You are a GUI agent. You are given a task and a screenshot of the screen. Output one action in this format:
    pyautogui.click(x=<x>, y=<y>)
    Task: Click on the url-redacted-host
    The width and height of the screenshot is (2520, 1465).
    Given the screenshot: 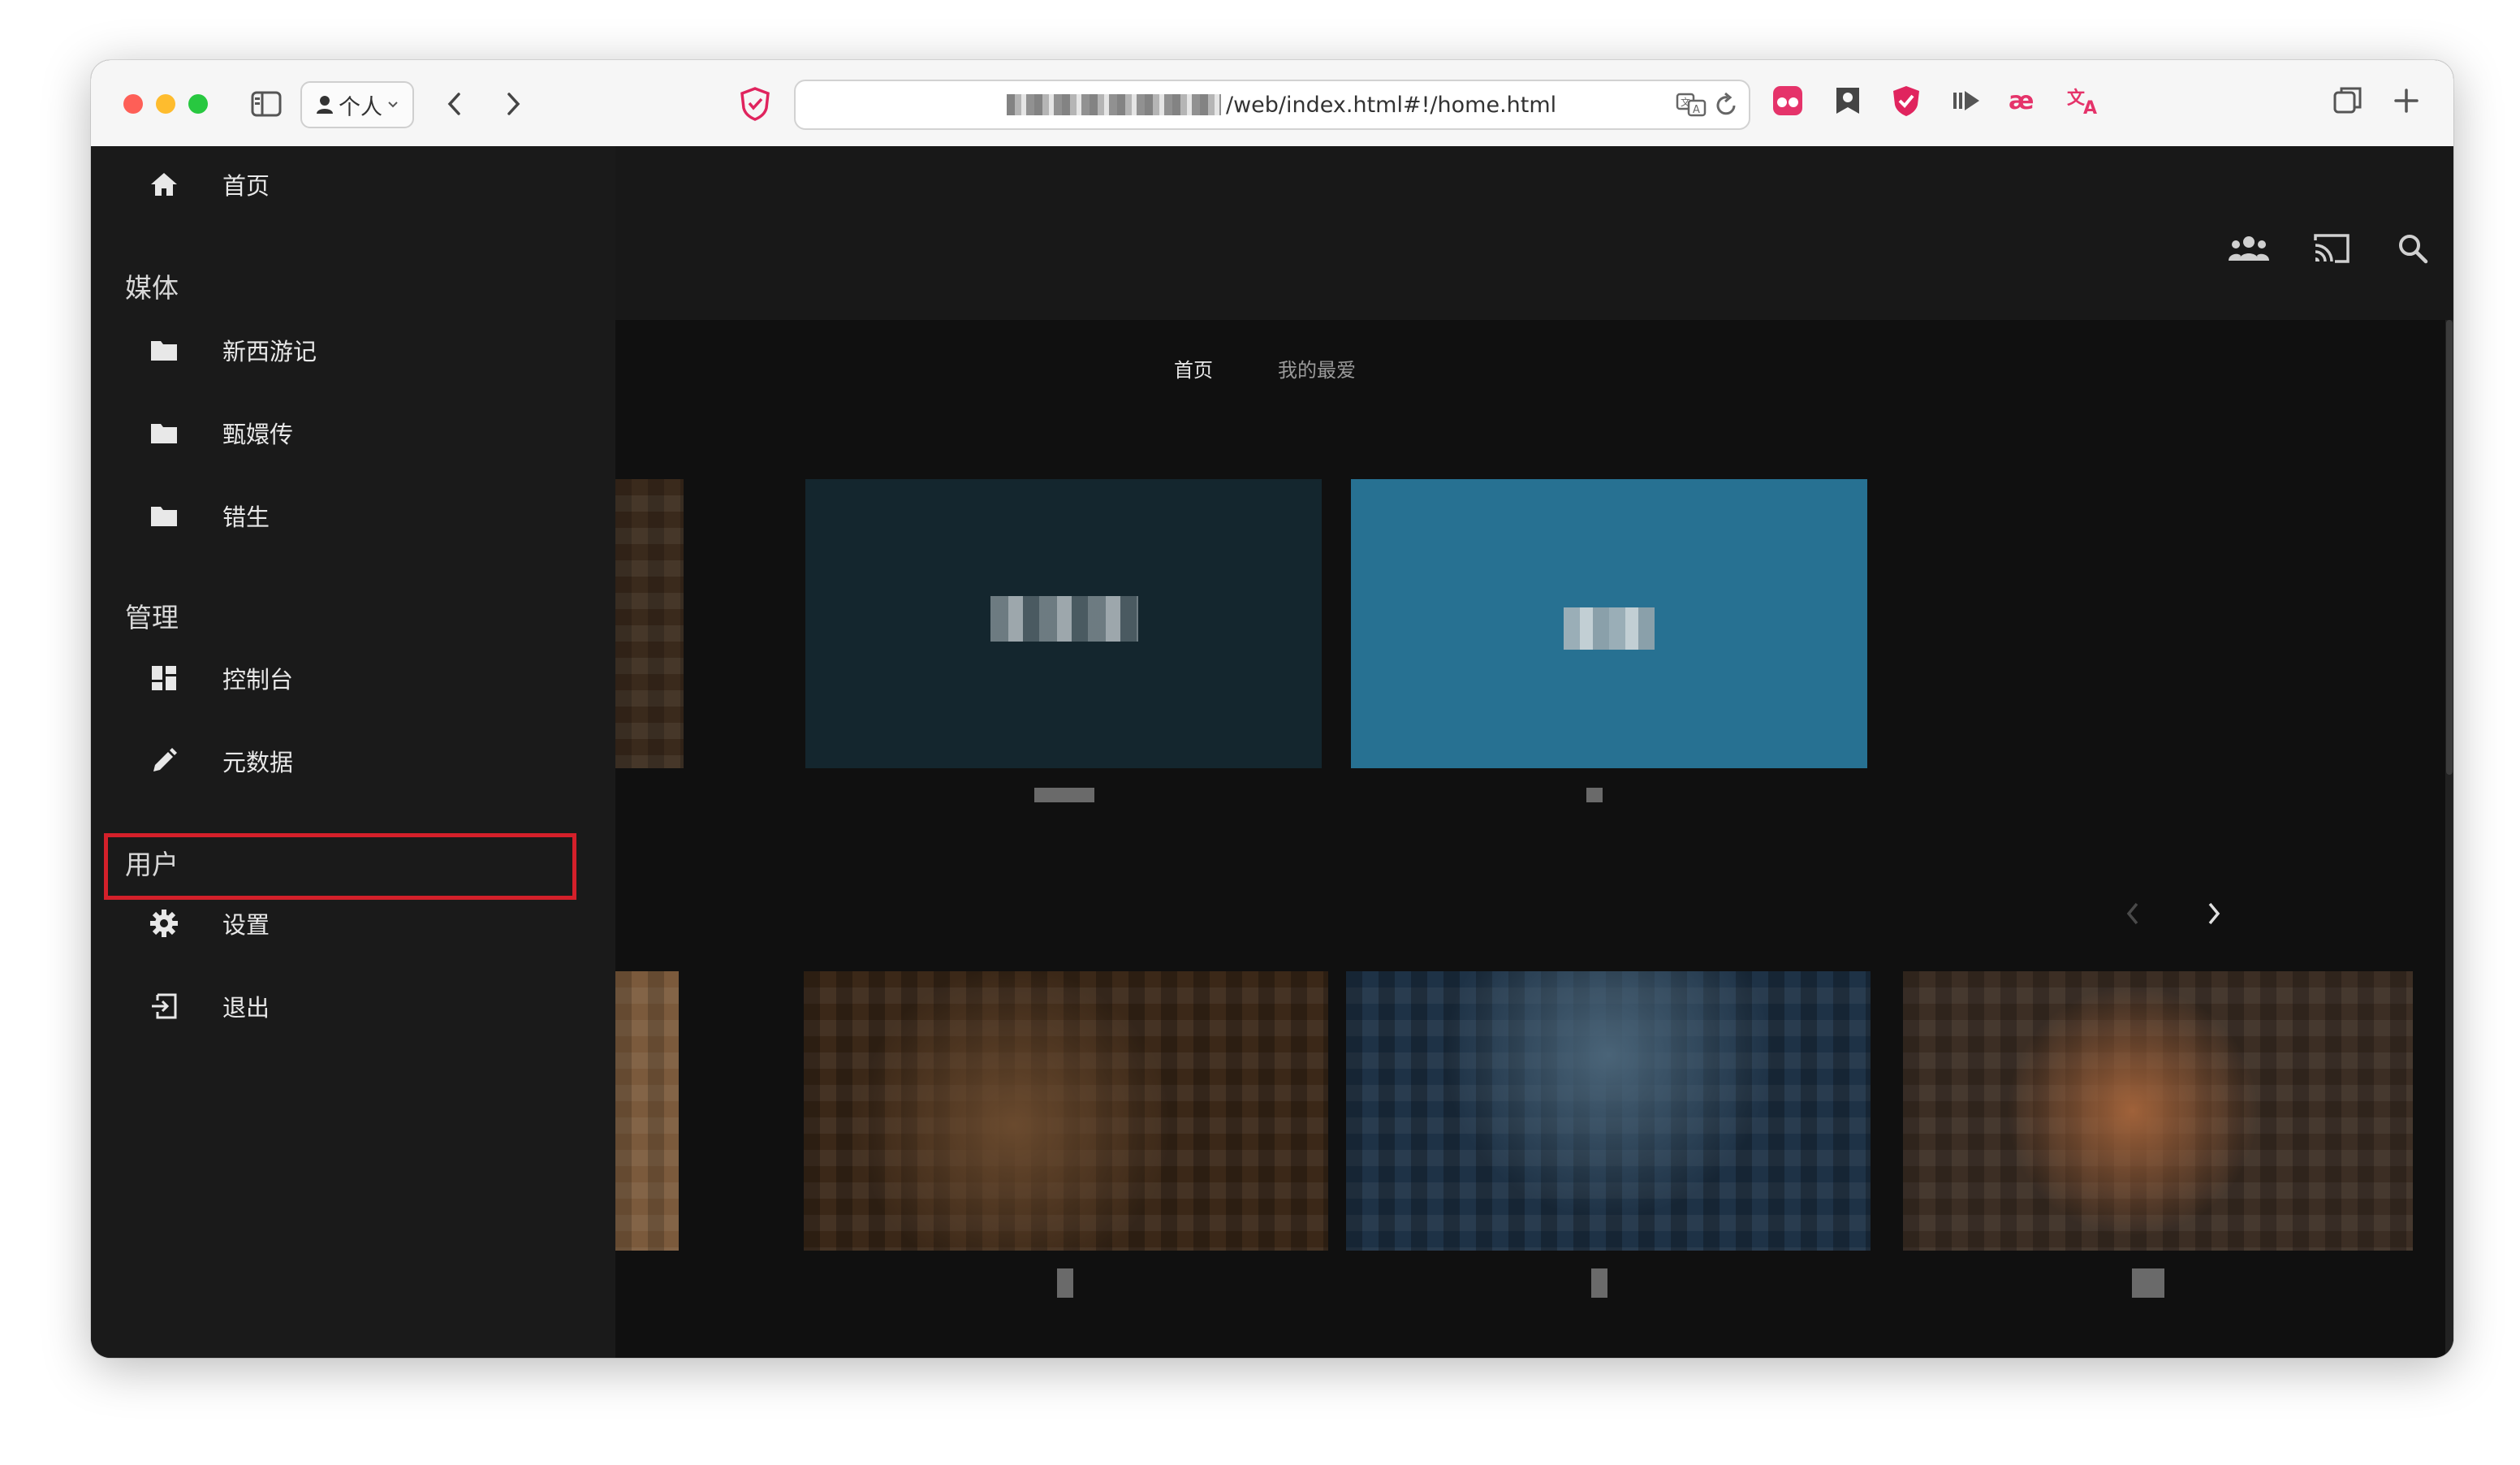 What is the action you would take?
    pyautogui.click(x=1114, y=104)
    